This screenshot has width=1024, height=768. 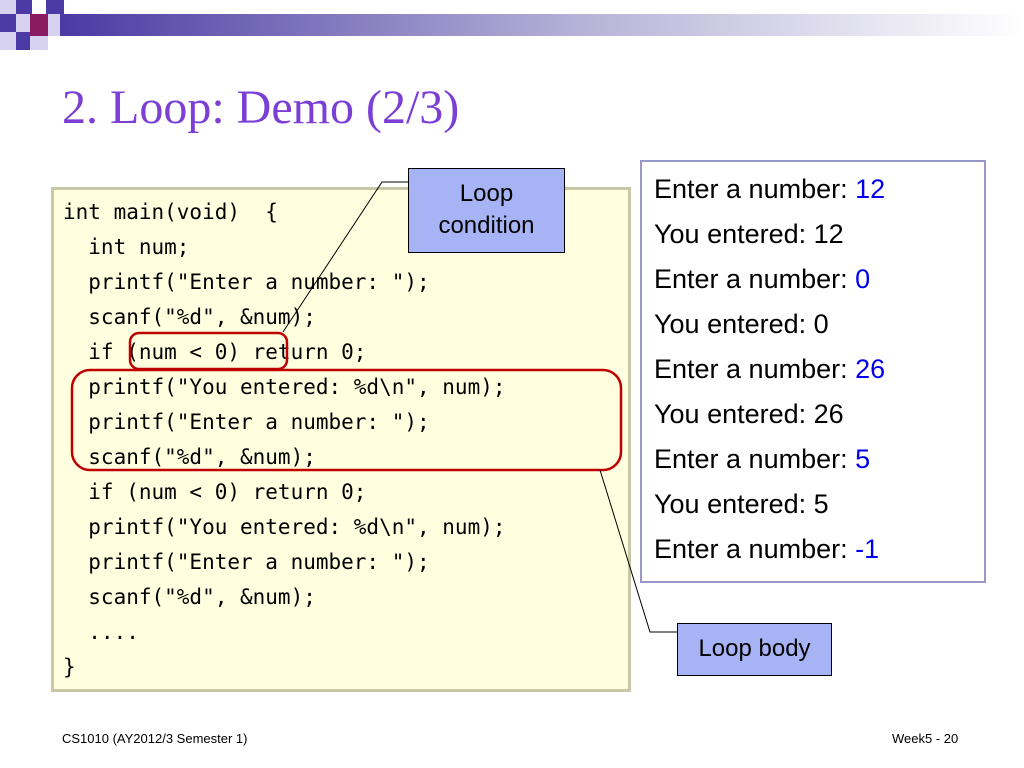 I want to click on user-input-value: 5, so click(x=863, y=459).